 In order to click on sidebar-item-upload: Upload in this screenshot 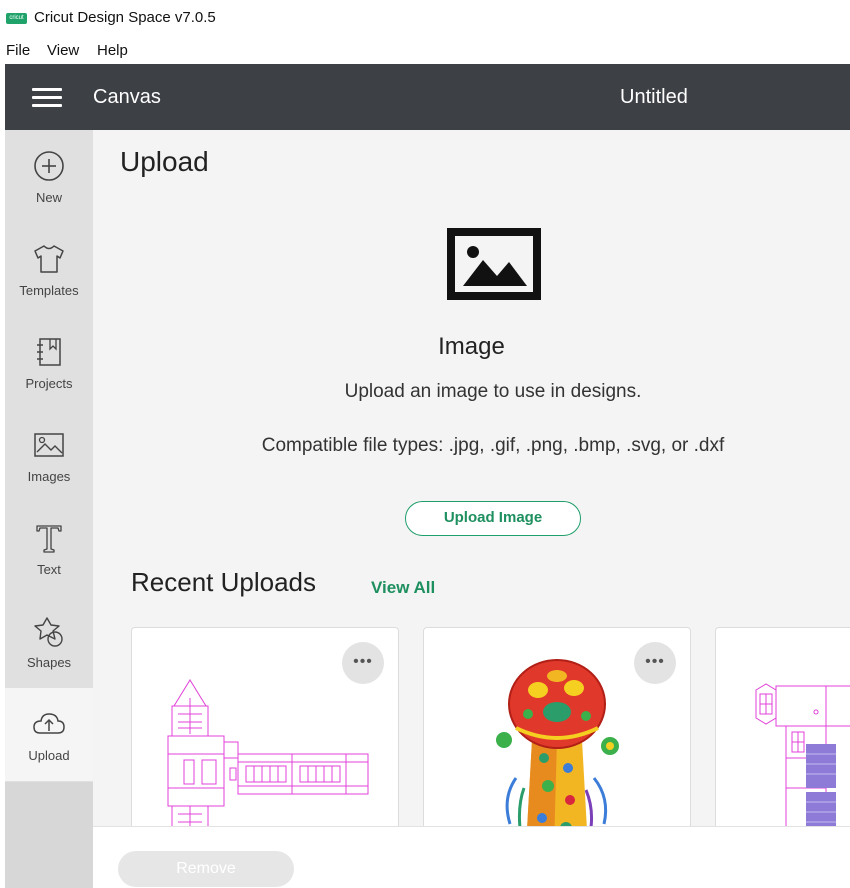, I will do `click(49, 734)`.